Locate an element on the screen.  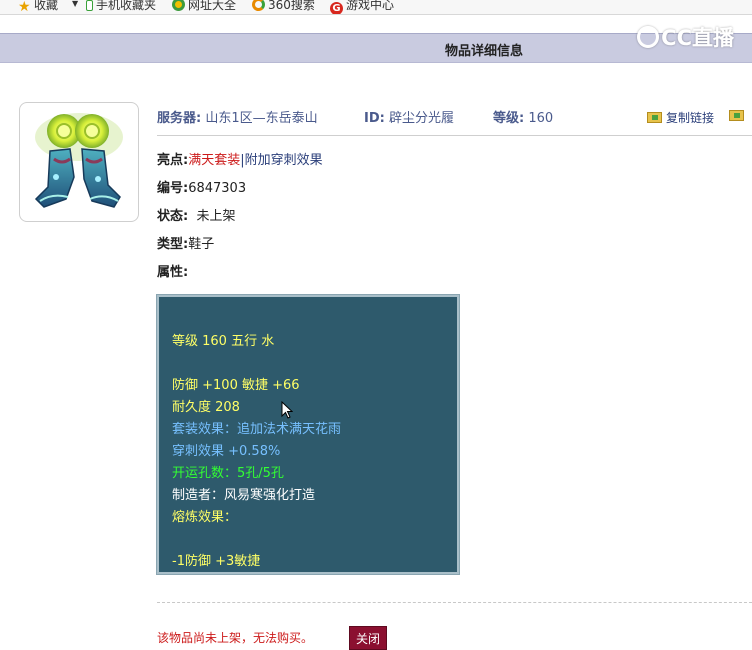
not-listed-notice: 该物品尚未上架，无法购买。 is located at coordinates (235, 638).